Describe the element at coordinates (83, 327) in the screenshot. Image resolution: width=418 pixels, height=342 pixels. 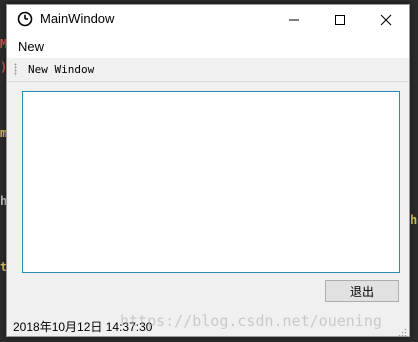
I see `status-datetime: 2018年10月12日 14:37:30` at that location.